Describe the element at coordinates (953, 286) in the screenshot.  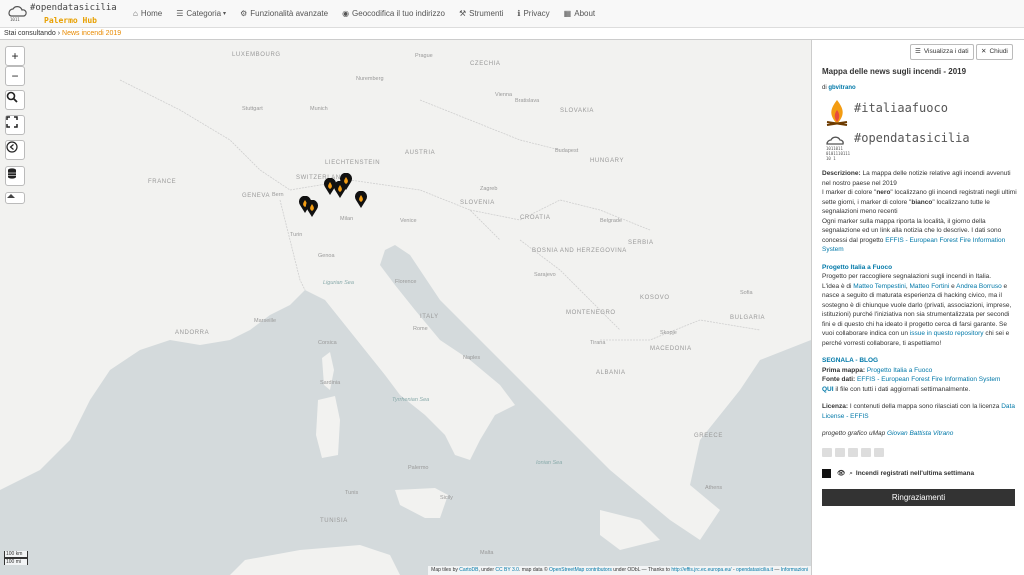
I see `project-and: e` at that location.